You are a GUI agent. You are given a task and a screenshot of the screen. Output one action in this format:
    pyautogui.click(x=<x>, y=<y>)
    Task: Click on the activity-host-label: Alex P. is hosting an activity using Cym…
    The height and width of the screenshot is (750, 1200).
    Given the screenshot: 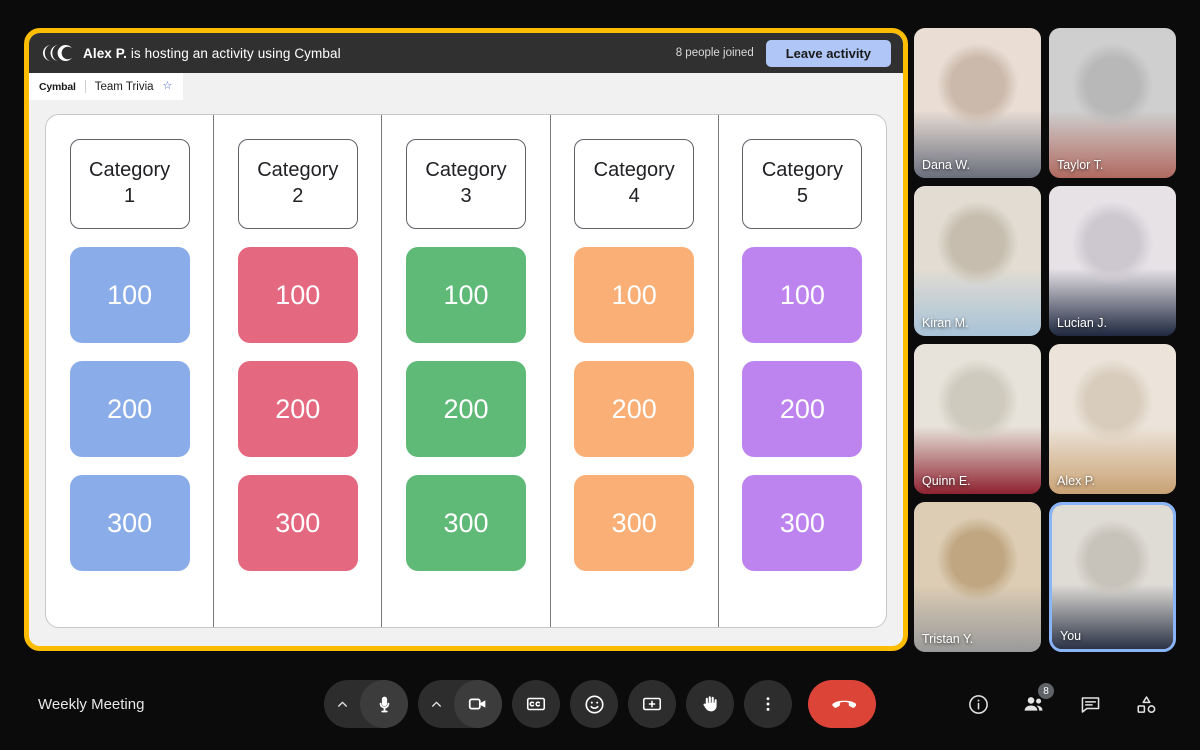 What is the action you would take?
    pyautogui.click(x=212, y=53)
    